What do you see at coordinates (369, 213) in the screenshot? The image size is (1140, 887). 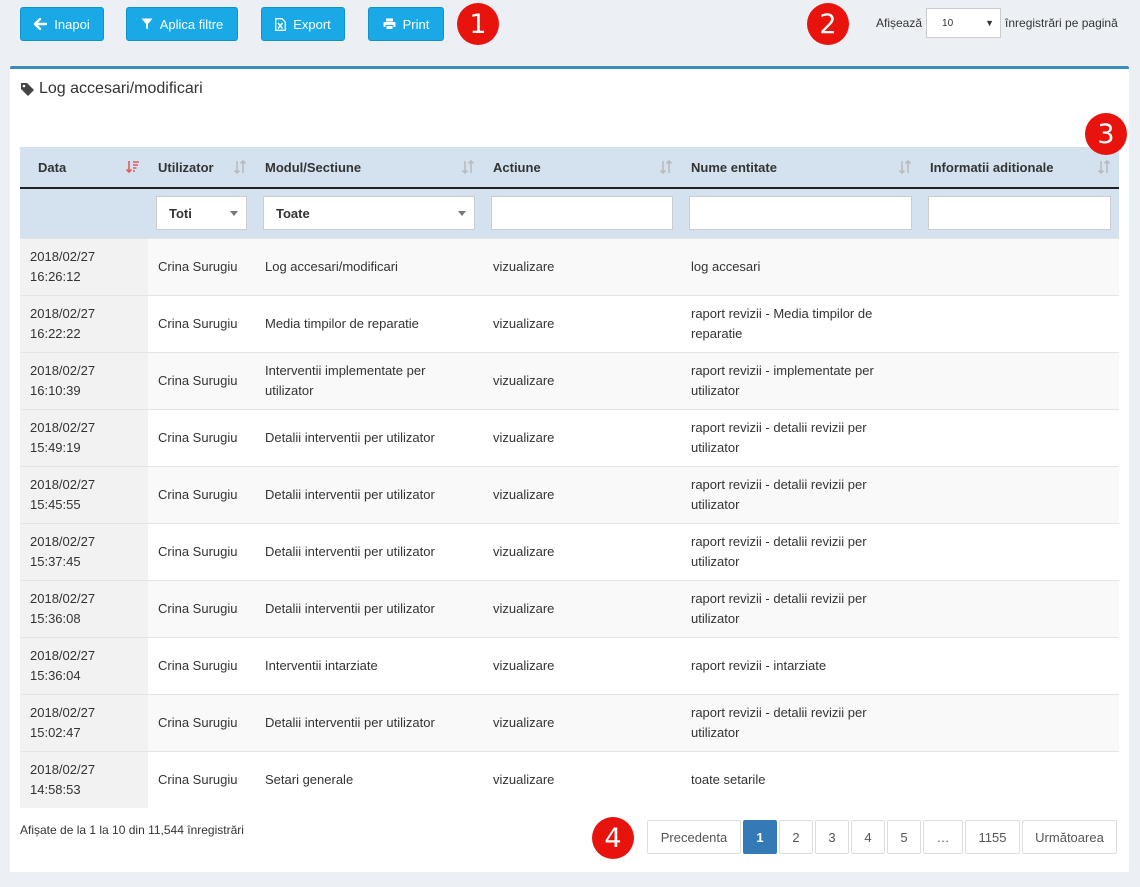 I see `module-filter-select: Toate` at bounding box center [369, 213].